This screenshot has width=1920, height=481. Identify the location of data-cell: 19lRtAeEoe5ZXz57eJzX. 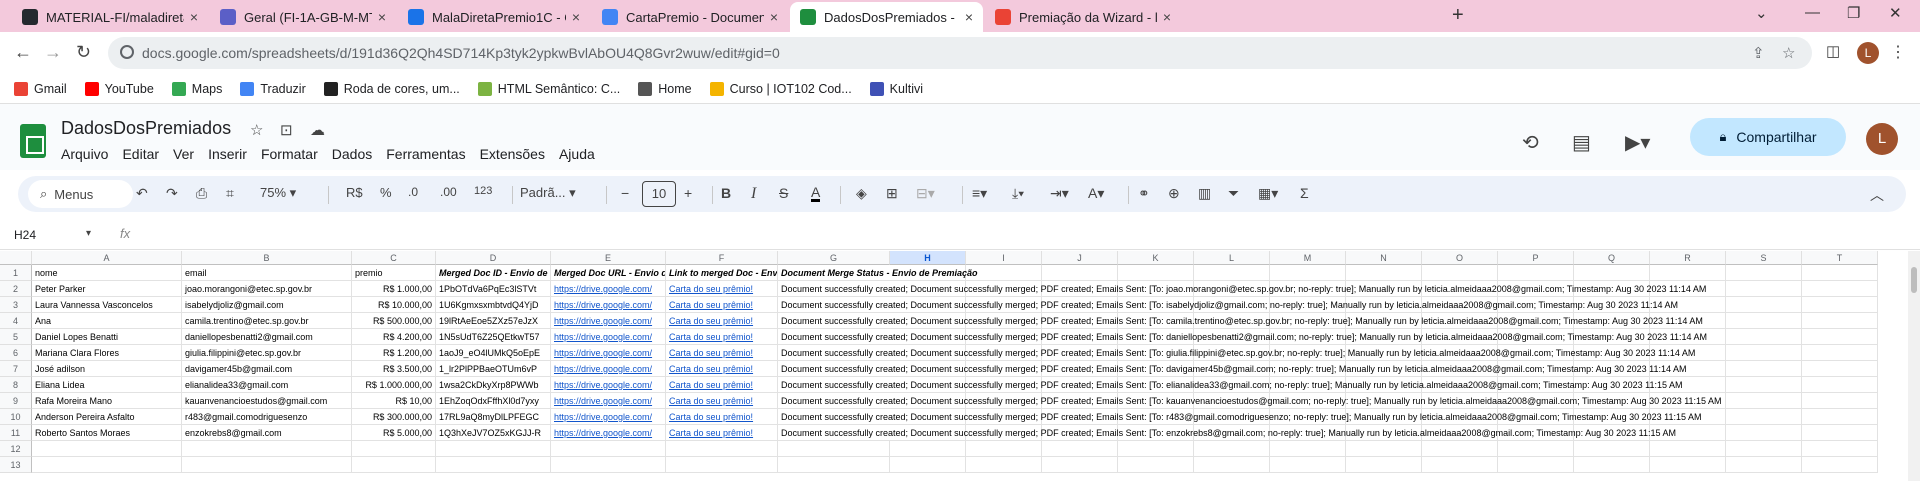
(493, 321).